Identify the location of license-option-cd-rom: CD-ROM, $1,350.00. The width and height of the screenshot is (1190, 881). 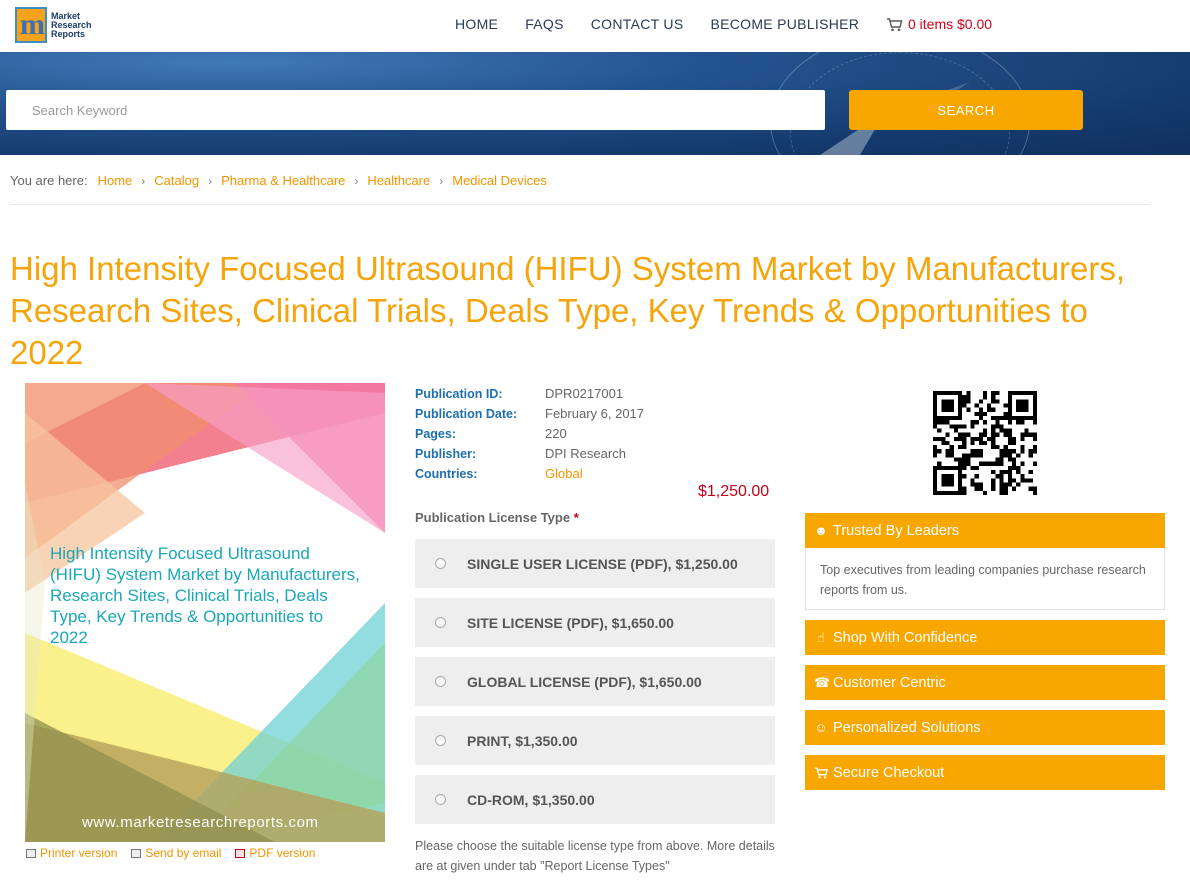
(595, 799).